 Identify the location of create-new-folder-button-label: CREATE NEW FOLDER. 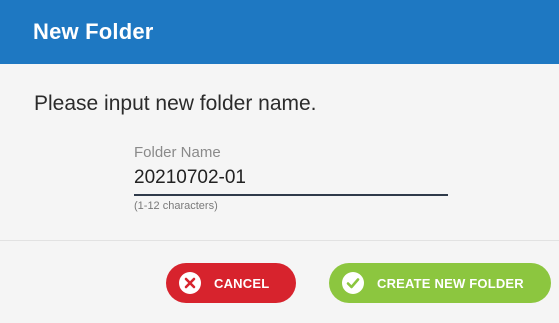
(450, 283).